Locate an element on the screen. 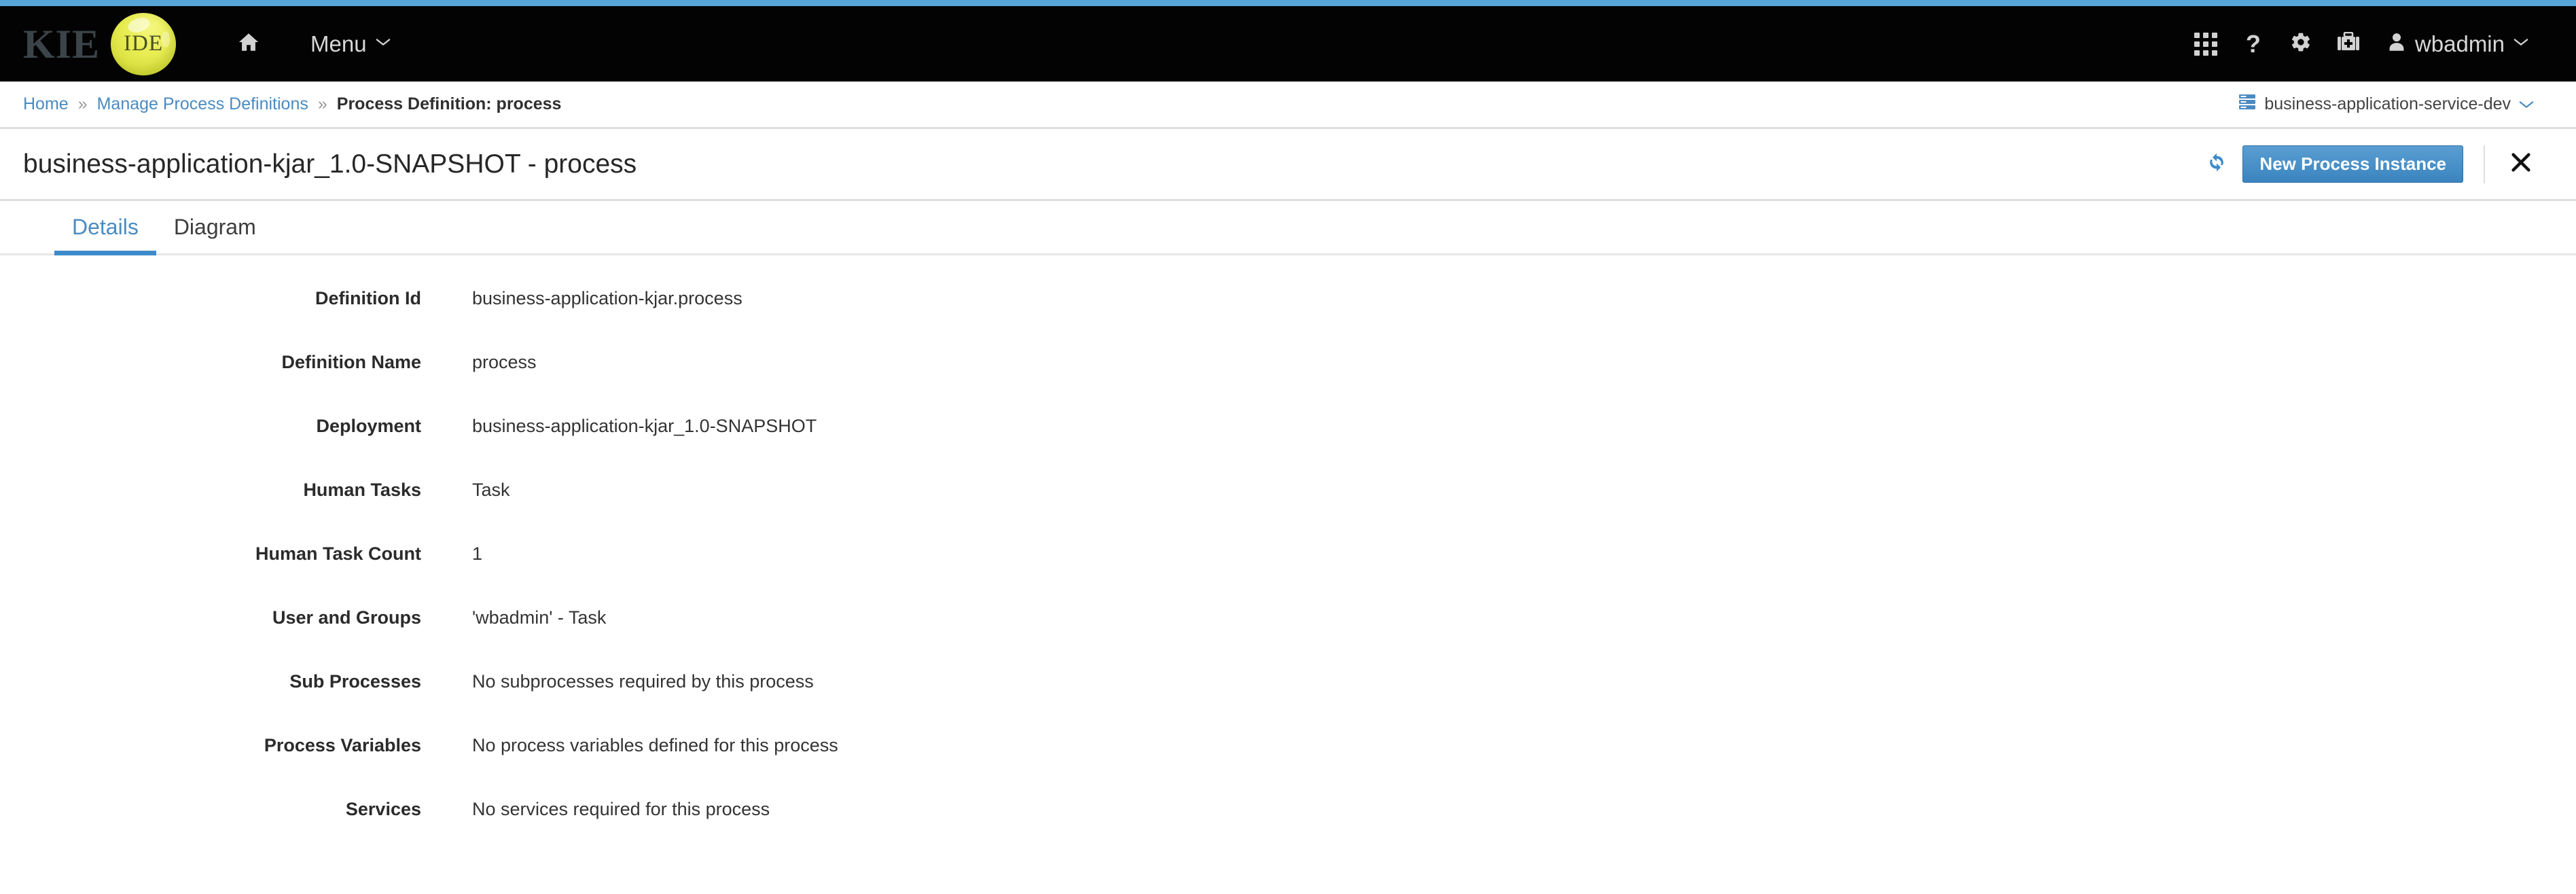 This screenshot has height=894, width=2576. tab-details: Details is located at coordinates (105, 235).